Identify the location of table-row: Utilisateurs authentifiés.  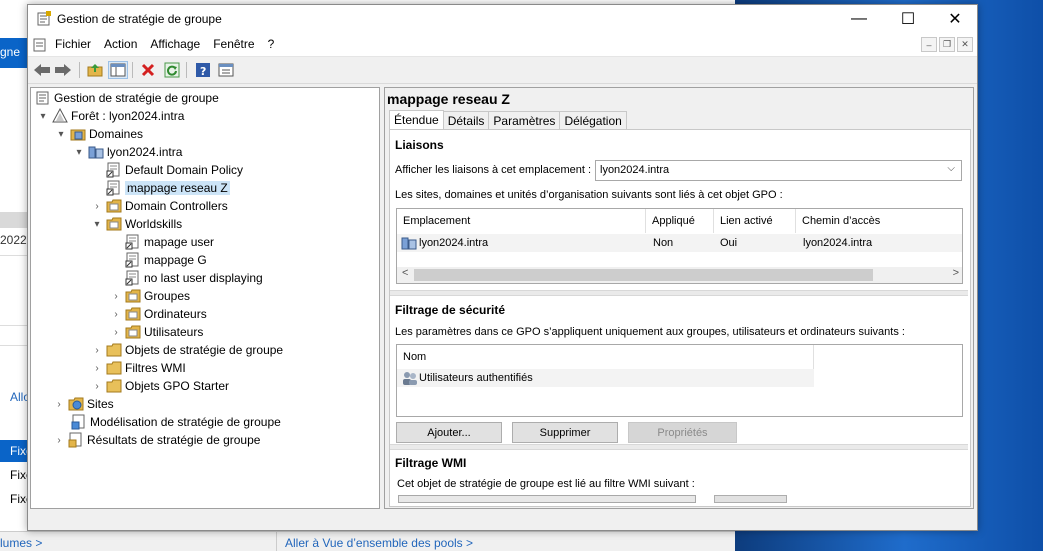
(605, 378).